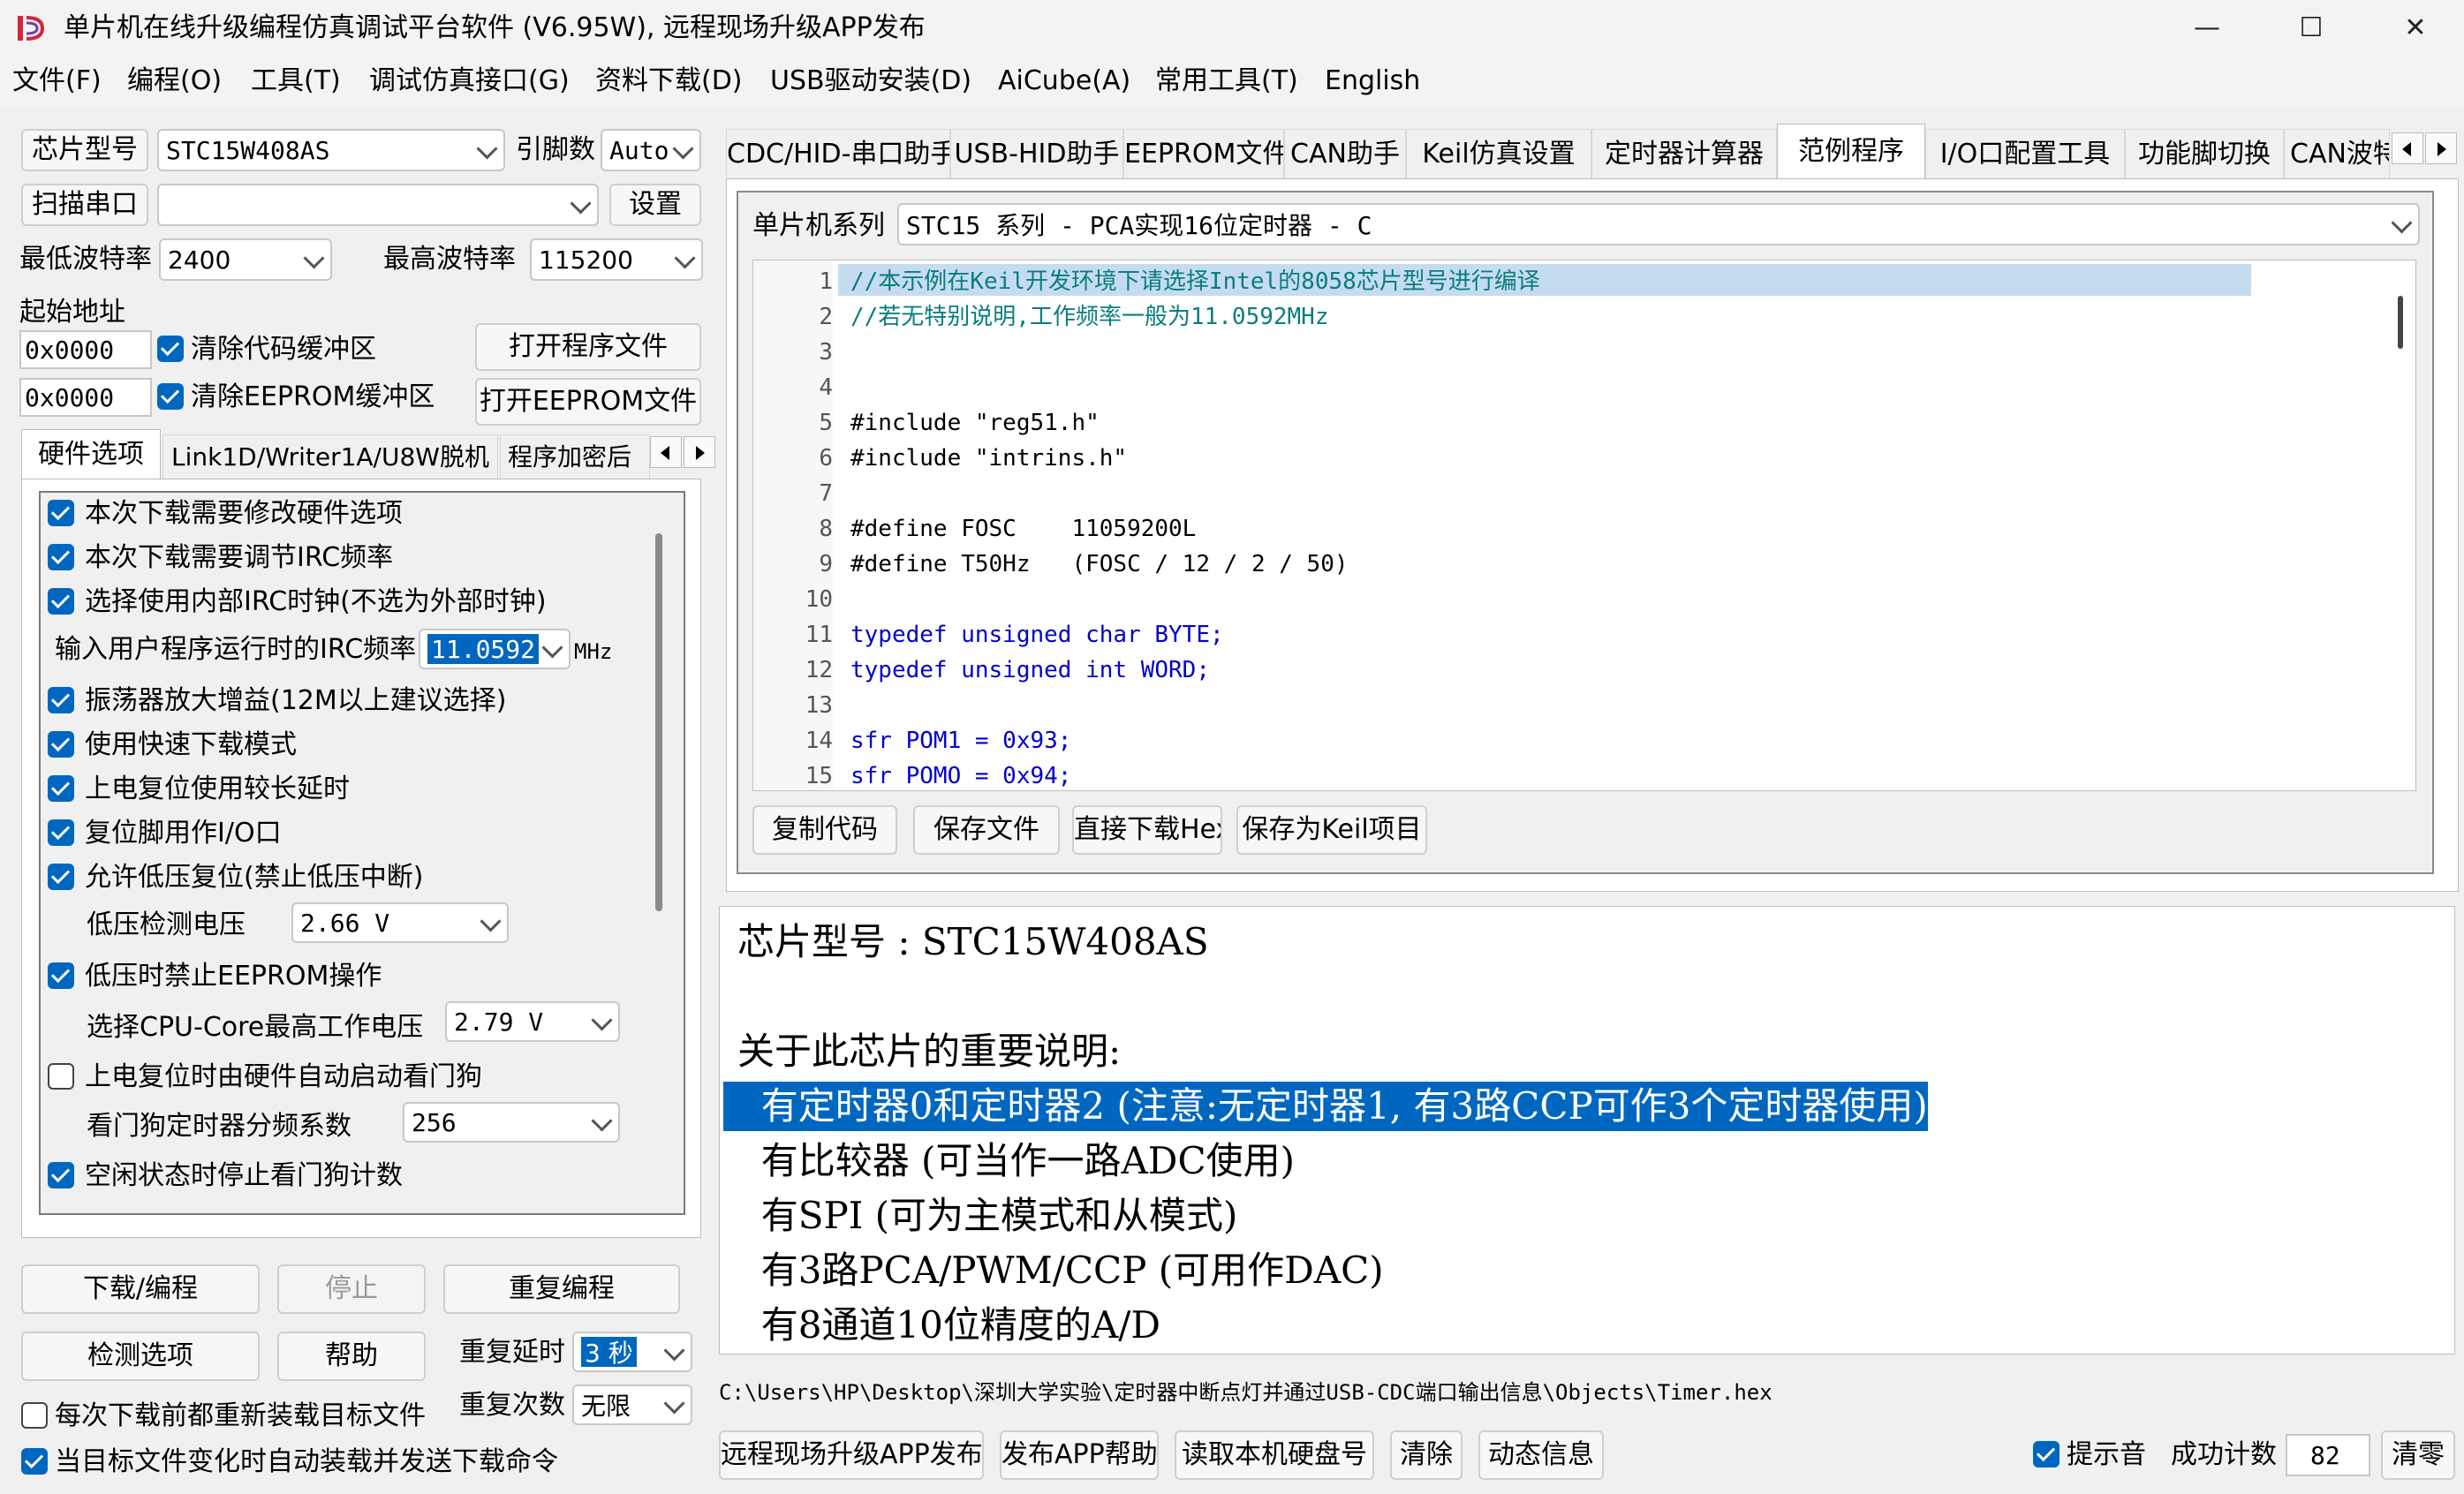 The width and height of the screenshot is (2464, 1494). I want to click on open-program-button: 打开程序文件, so click(588, 347).